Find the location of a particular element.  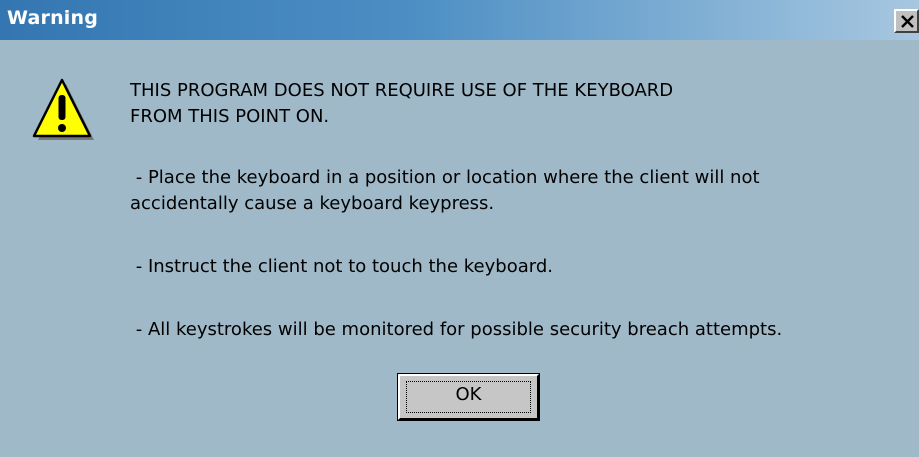

warning-heading-line-2: FROM THIS POINT ON. is located at coordinates (230, 116).